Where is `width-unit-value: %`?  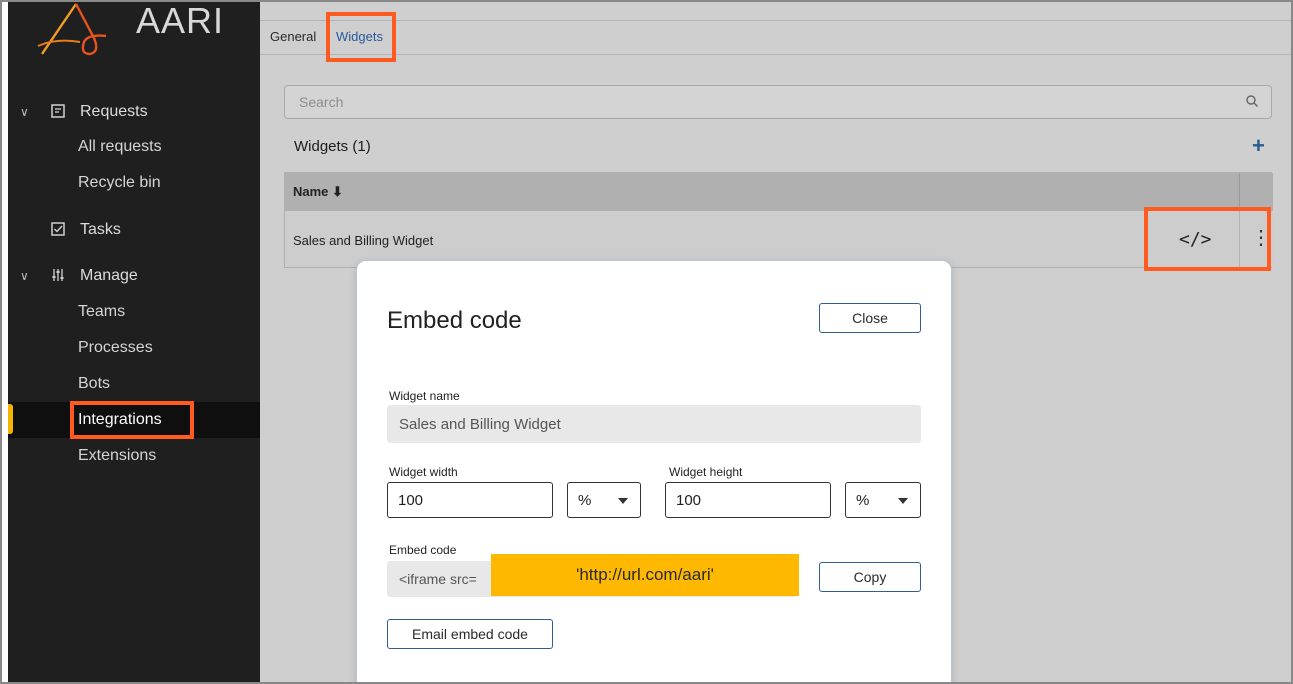 width-unit-value: % is located at coordinates (585, 500).